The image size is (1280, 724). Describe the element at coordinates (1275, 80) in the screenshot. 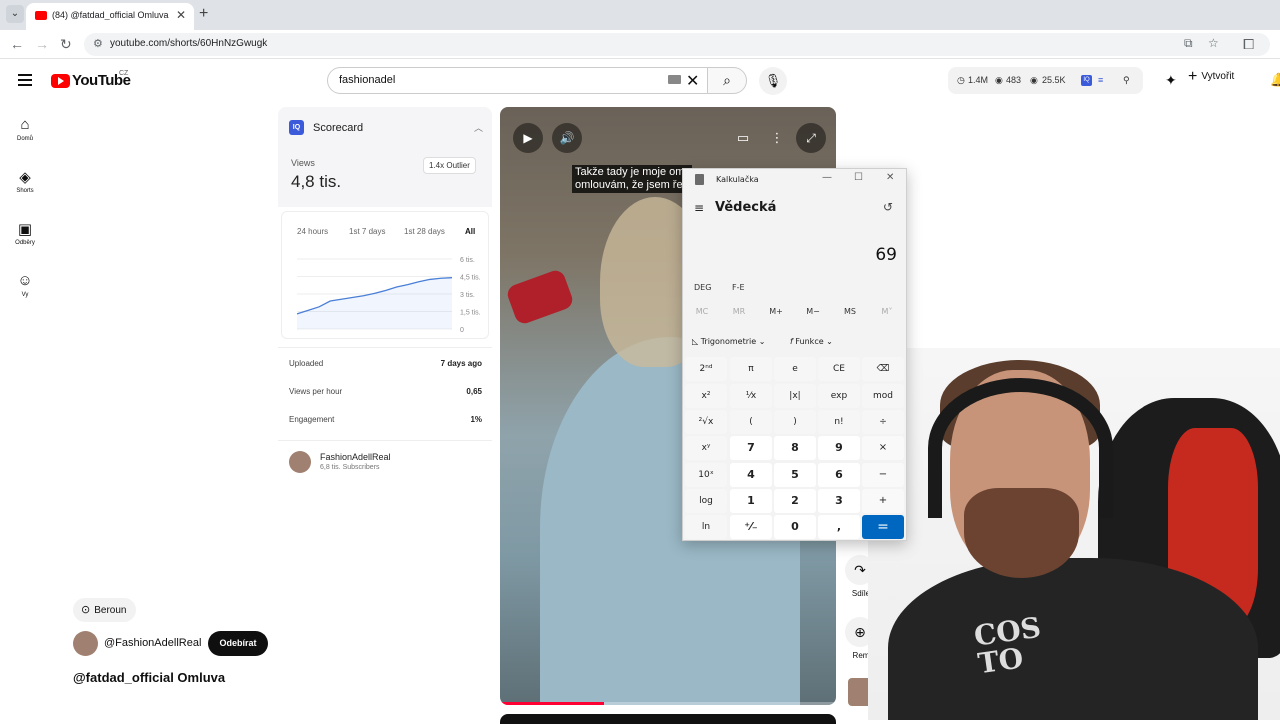

I see `notifications-bell-icon: 🔔` at that location.